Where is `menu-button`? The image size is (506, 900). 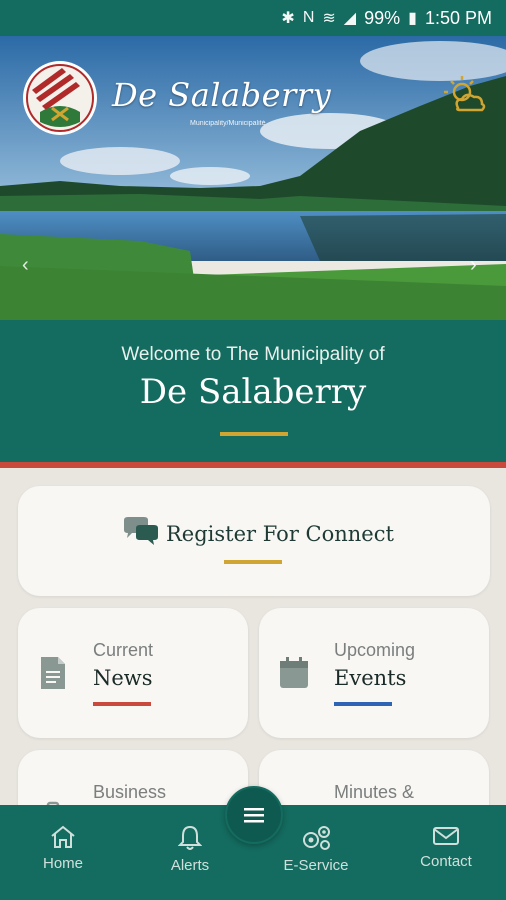 menu-button is located at coordinates (254, 815).